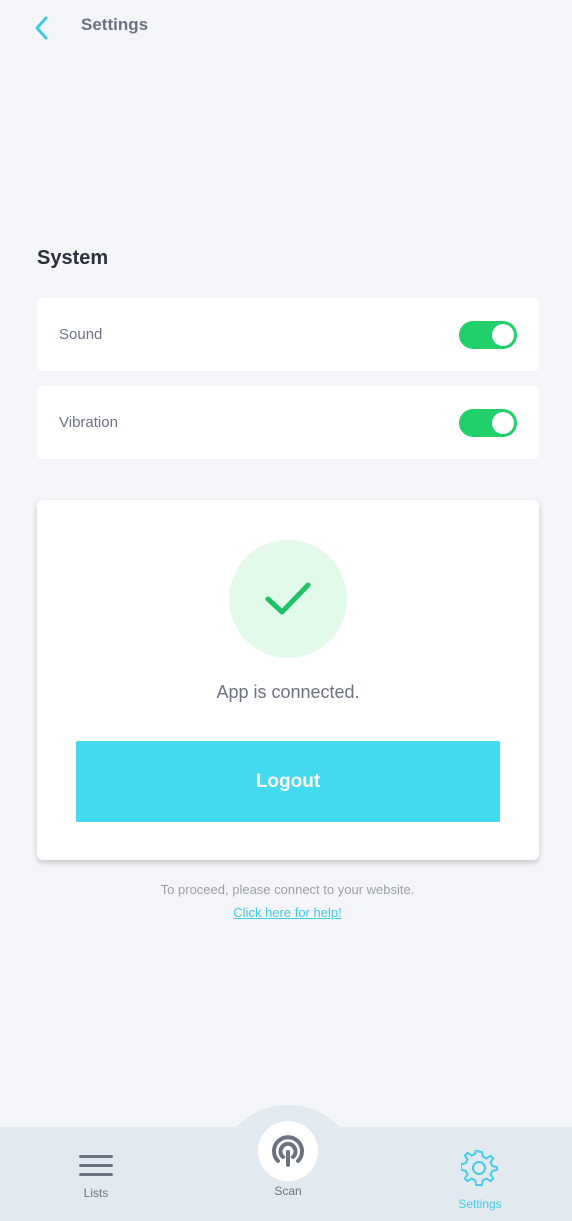 The image size is (572, 1221). I want to click on nav-item-lists: Lists, so click(96, 1177).